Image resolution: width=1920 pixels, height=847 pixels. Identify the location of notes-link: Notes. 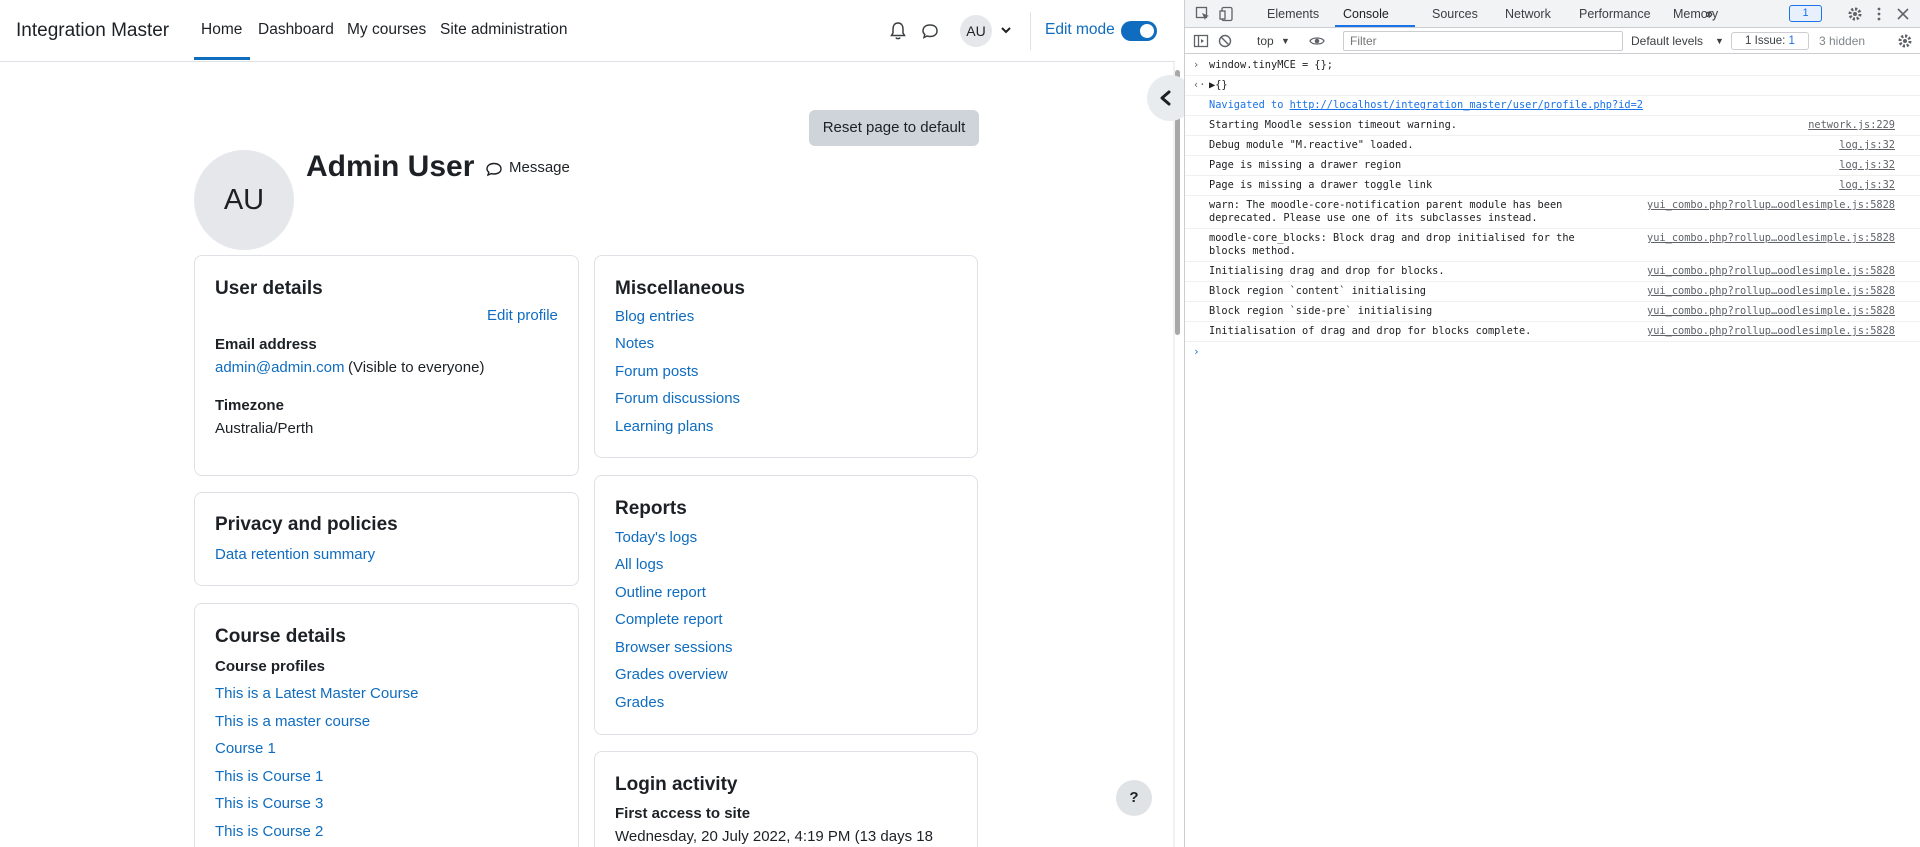
(634, 343).